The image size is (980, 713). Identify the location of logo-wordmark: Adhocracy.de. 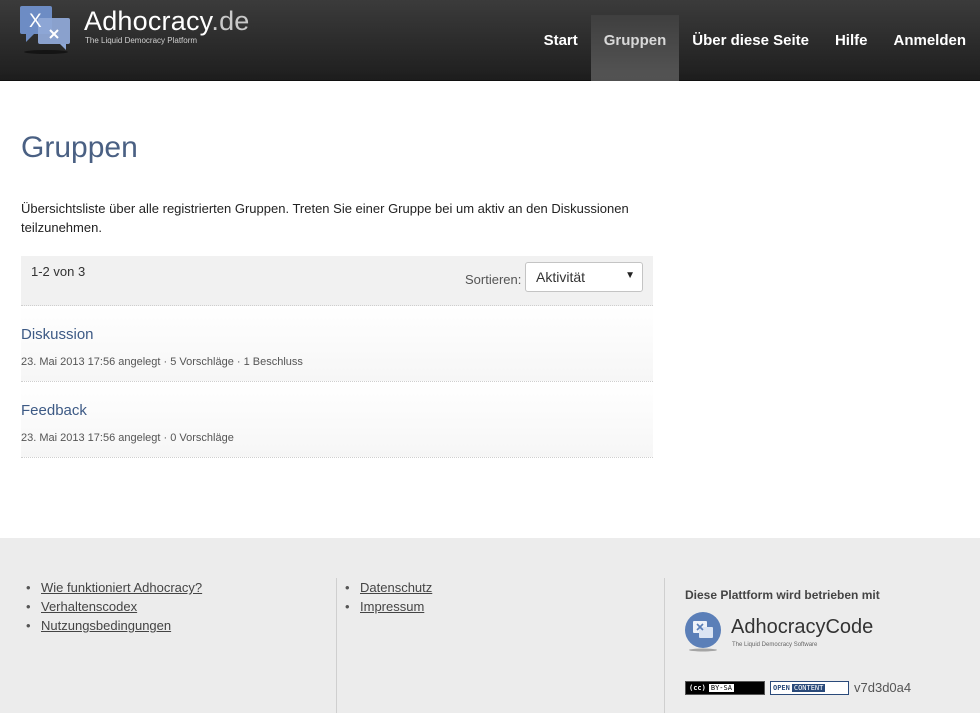
(167, 21).